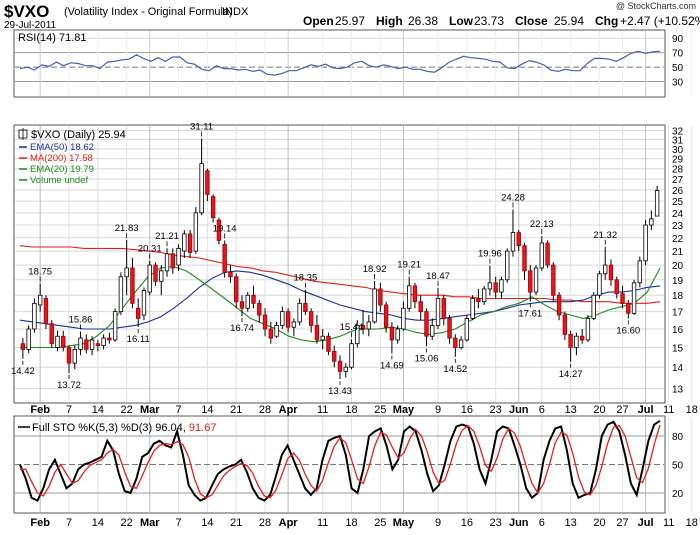 The width and height of the screenshot is (700, 535). Describe the element at coordinates (678, 191) in the screenshot. I see `price-tick-label: 26` at that location.